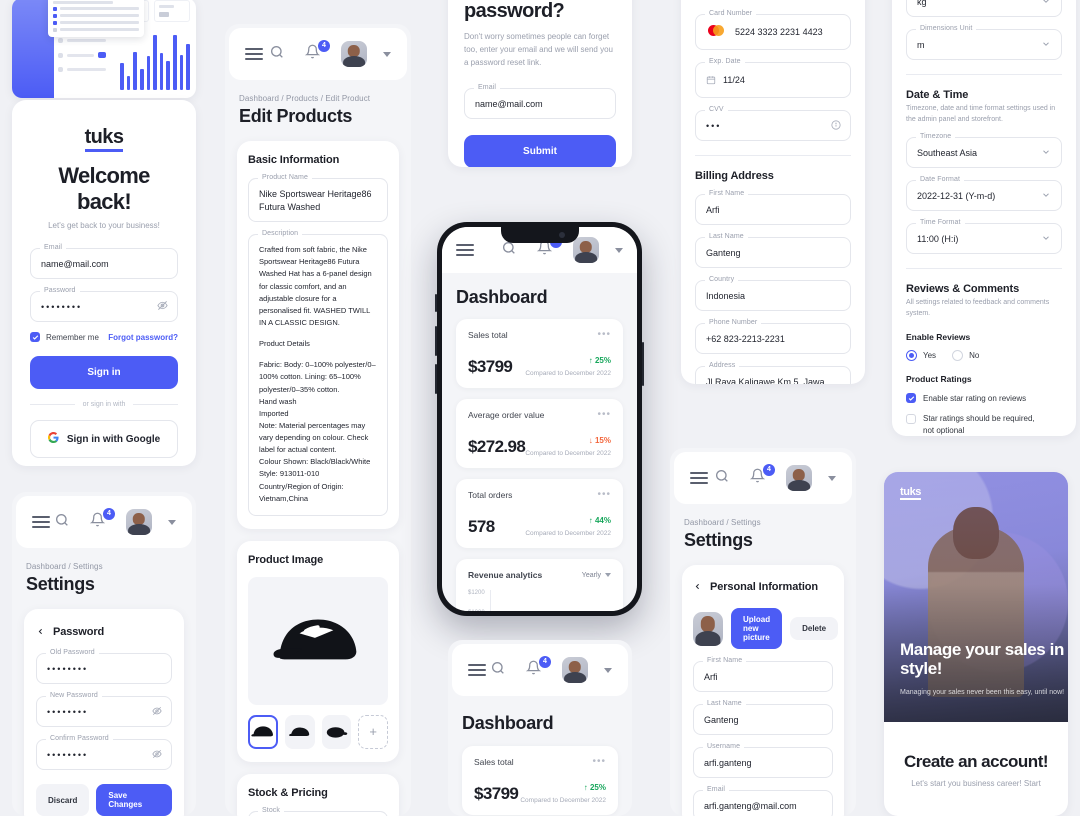 The width and height of the screenshot is (1080, 816). Describe the element at coordinates (984, 9) in the screenshot. I see `weight-unit-select: Weight Unit kg` at that location.